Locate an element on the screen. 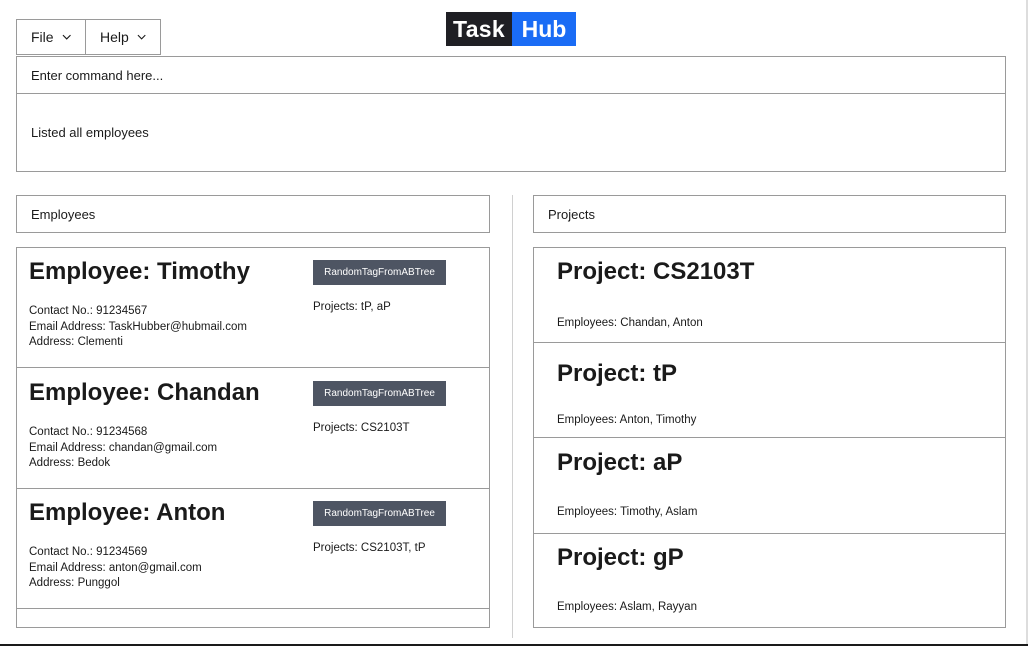 Image resolution: width=1028 pixels, height=646 pixels. employee-email: Email Address: anton@gmail.com is located at coordinates (115, 567).